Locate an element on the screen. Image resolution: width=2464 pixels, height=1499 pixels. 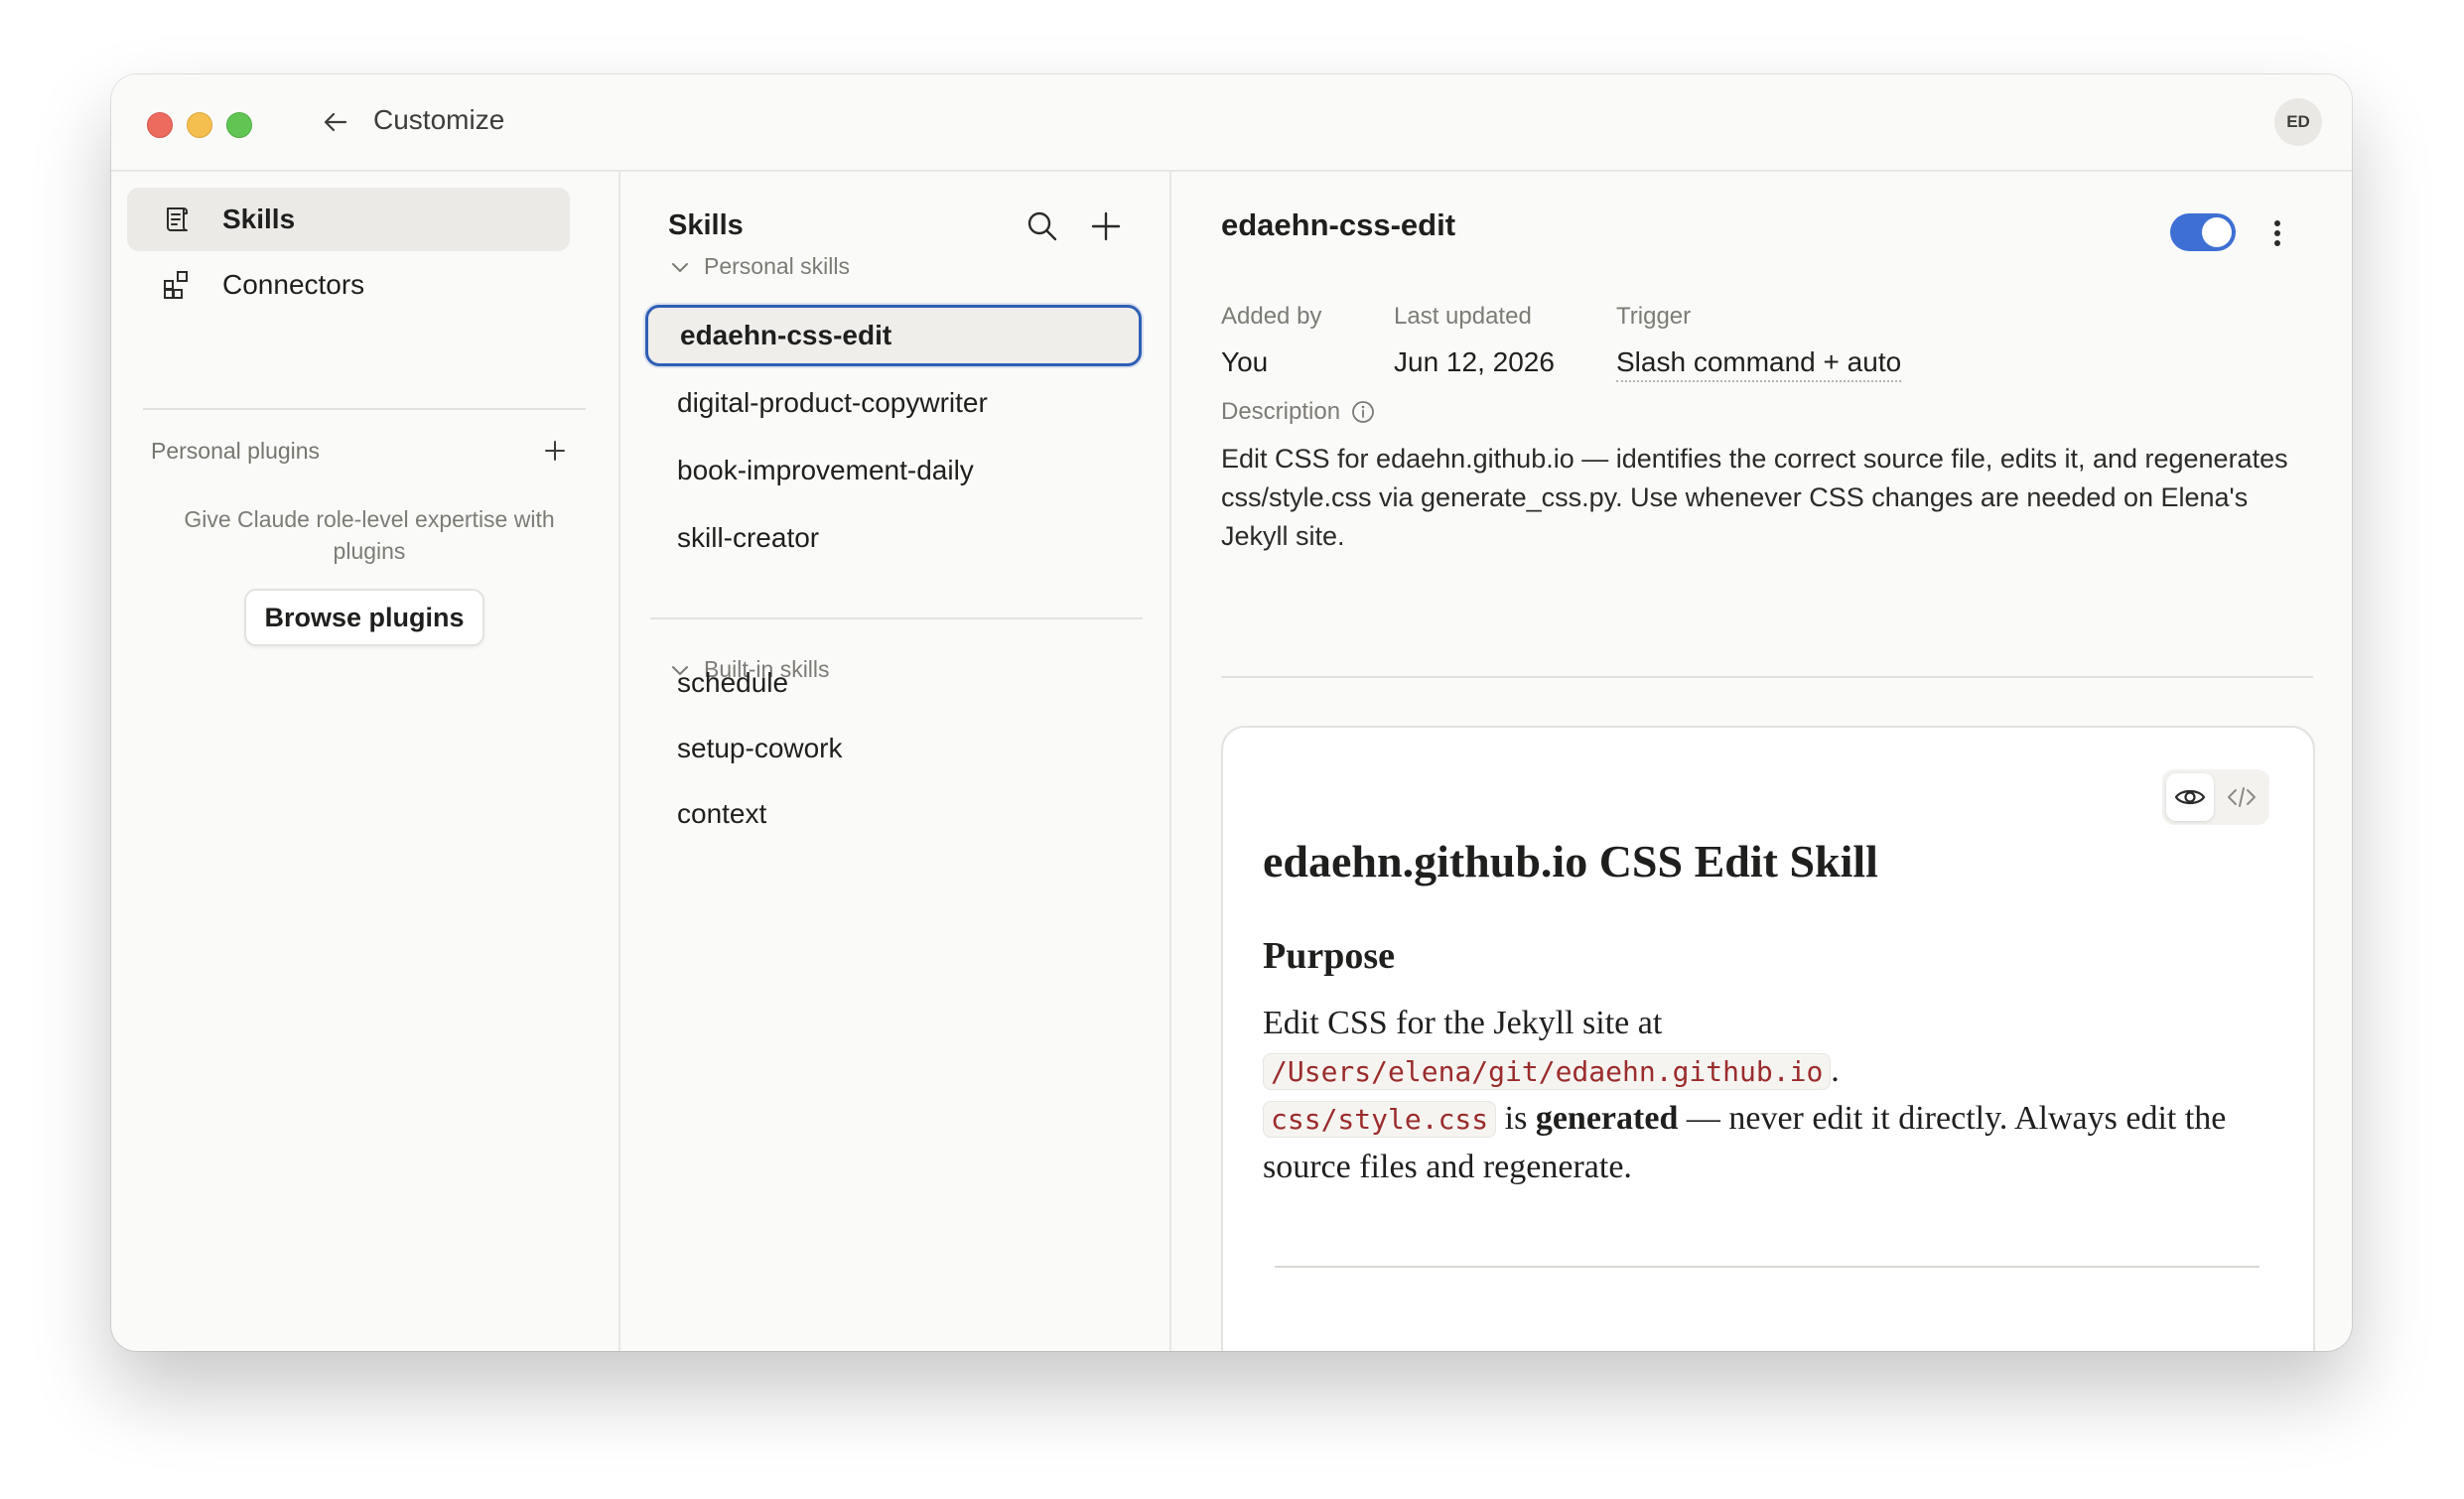
window-close-button is located at coordinates (160, 125).